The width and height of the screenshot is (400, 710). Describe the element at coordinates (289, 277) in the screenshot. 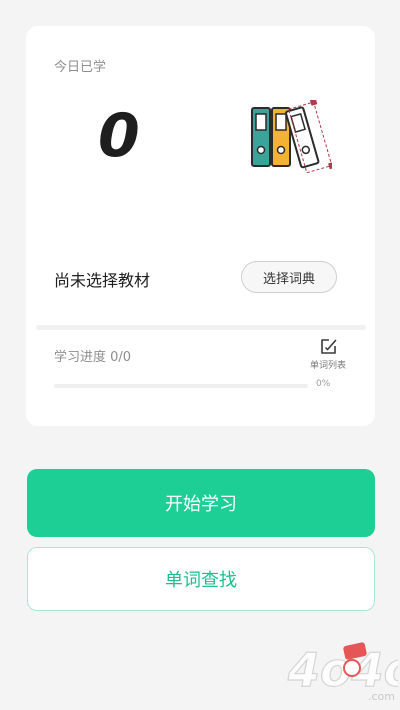

I see `select-dictionary-button: 选择词典` at that location.